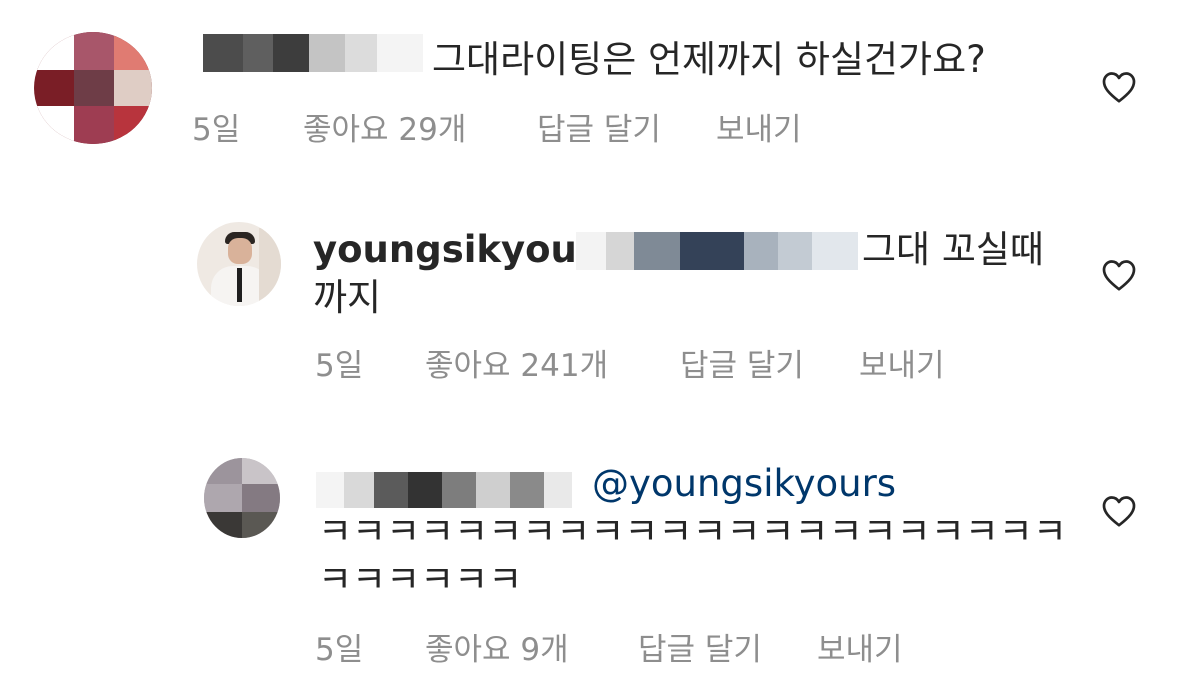 The height and width of the screenshot is (683, 1200). I want to click on mention-link: @youngsikyours, so click(744, 484).